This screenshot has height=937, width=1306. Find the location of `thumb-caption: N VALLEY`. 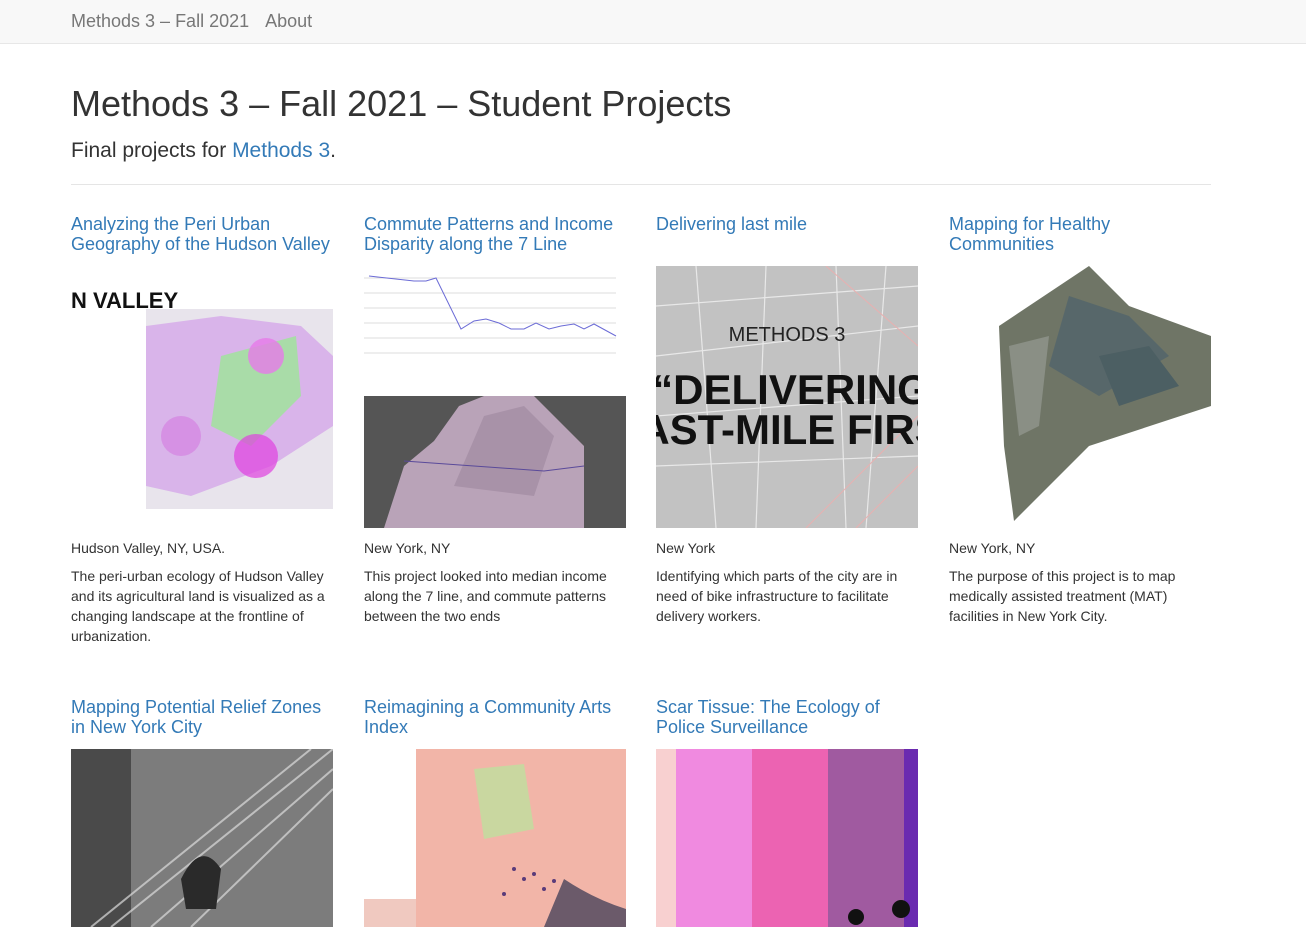

thumb-caption: N VALLEY is located at coordinates (124, 300).